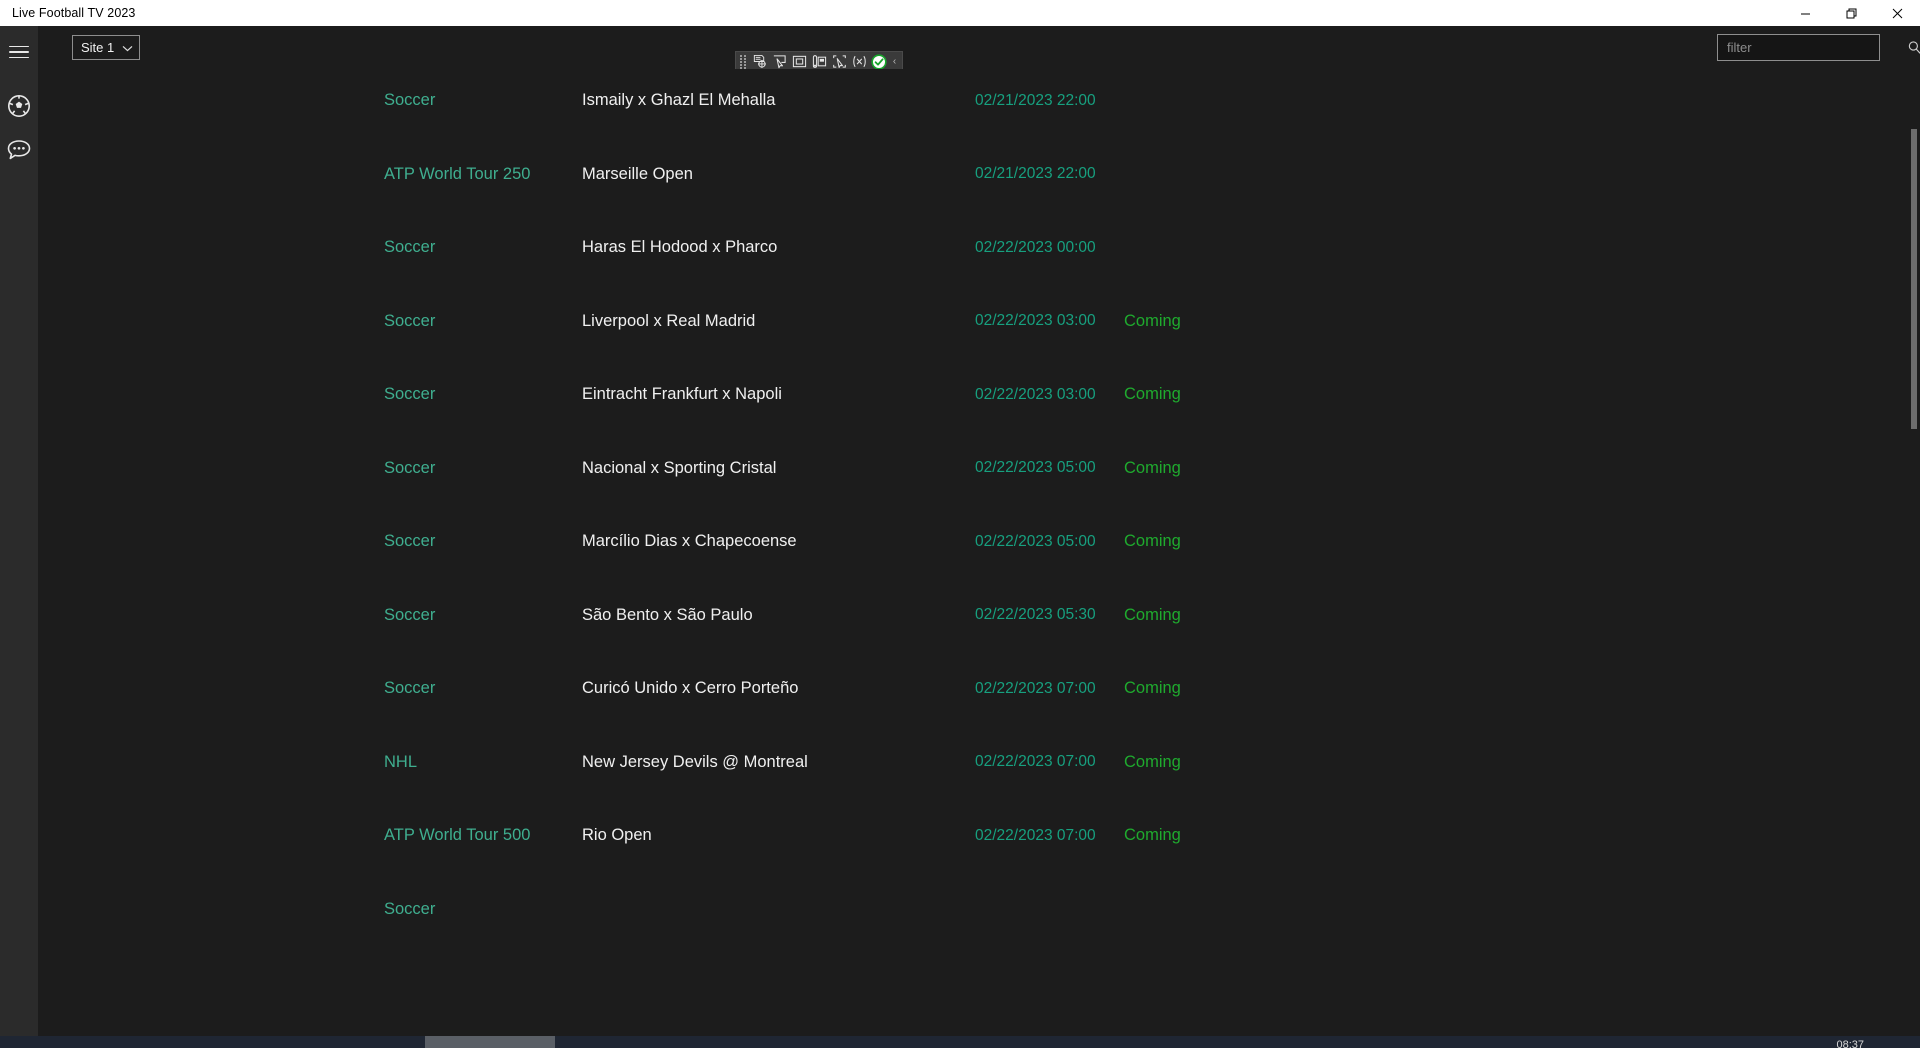  I want to click on hamburger-icon, so click(19, 52).